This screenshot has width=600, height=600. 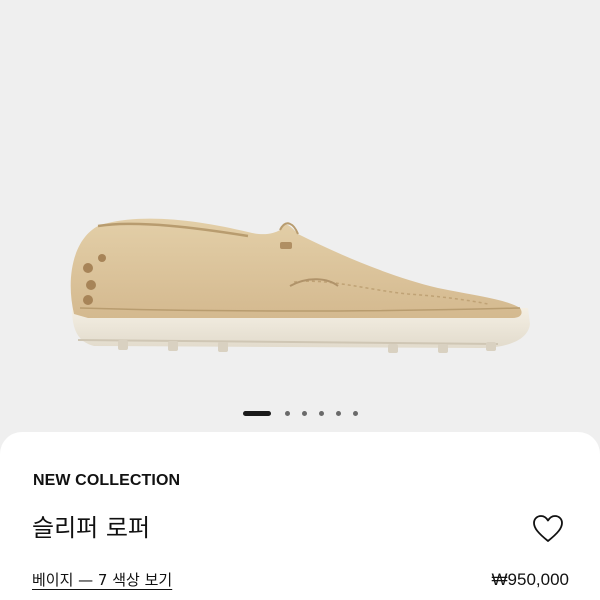 I want to click on pagination-dot-active, so click(x=256, y=413).